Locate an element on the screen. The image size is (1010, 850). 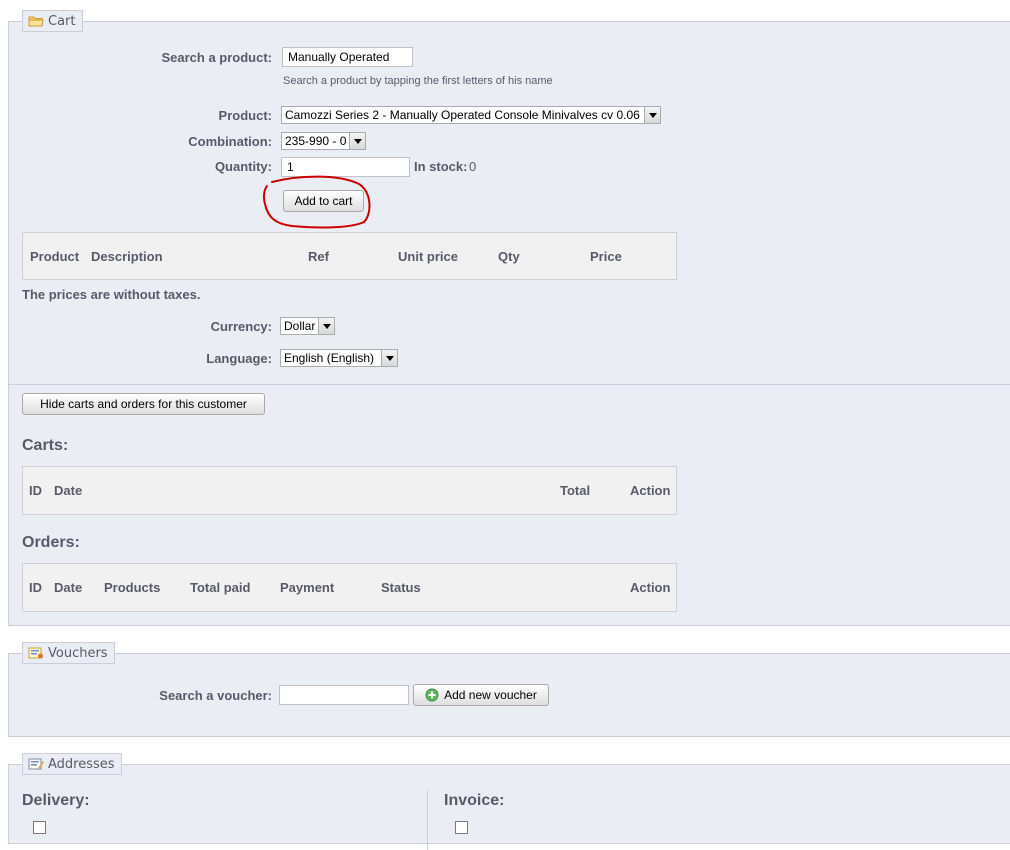
column-header-payment: Payment is located at coordinates (307, 587).